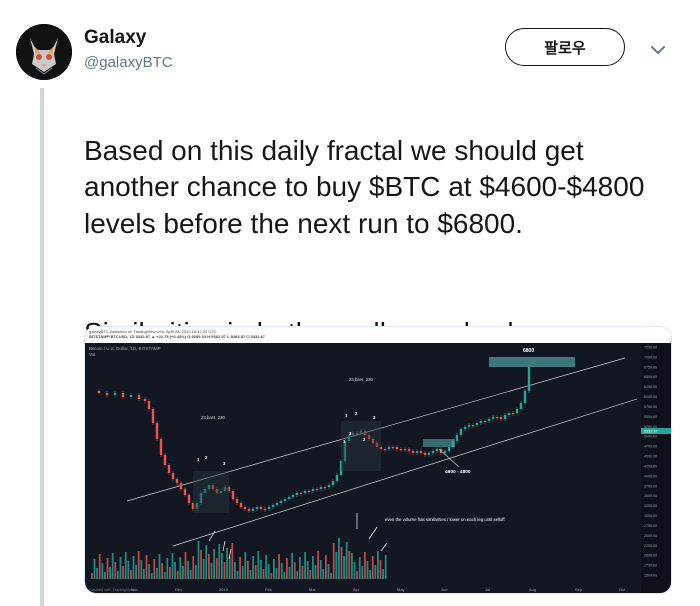  Describe the element at coordinates (115, 38) in the screenshot. I see `author-name: Galaxy` at that location.